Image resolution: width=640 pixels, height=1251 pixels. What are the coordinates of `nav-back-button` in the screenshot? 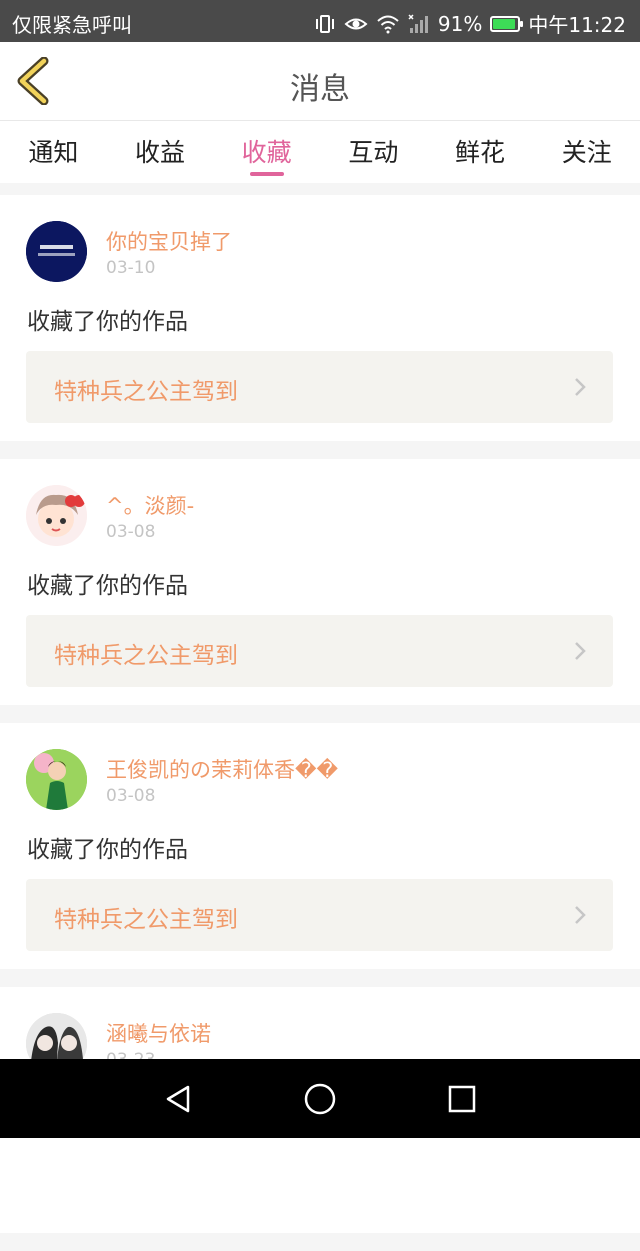 It's located at (178, 1099).